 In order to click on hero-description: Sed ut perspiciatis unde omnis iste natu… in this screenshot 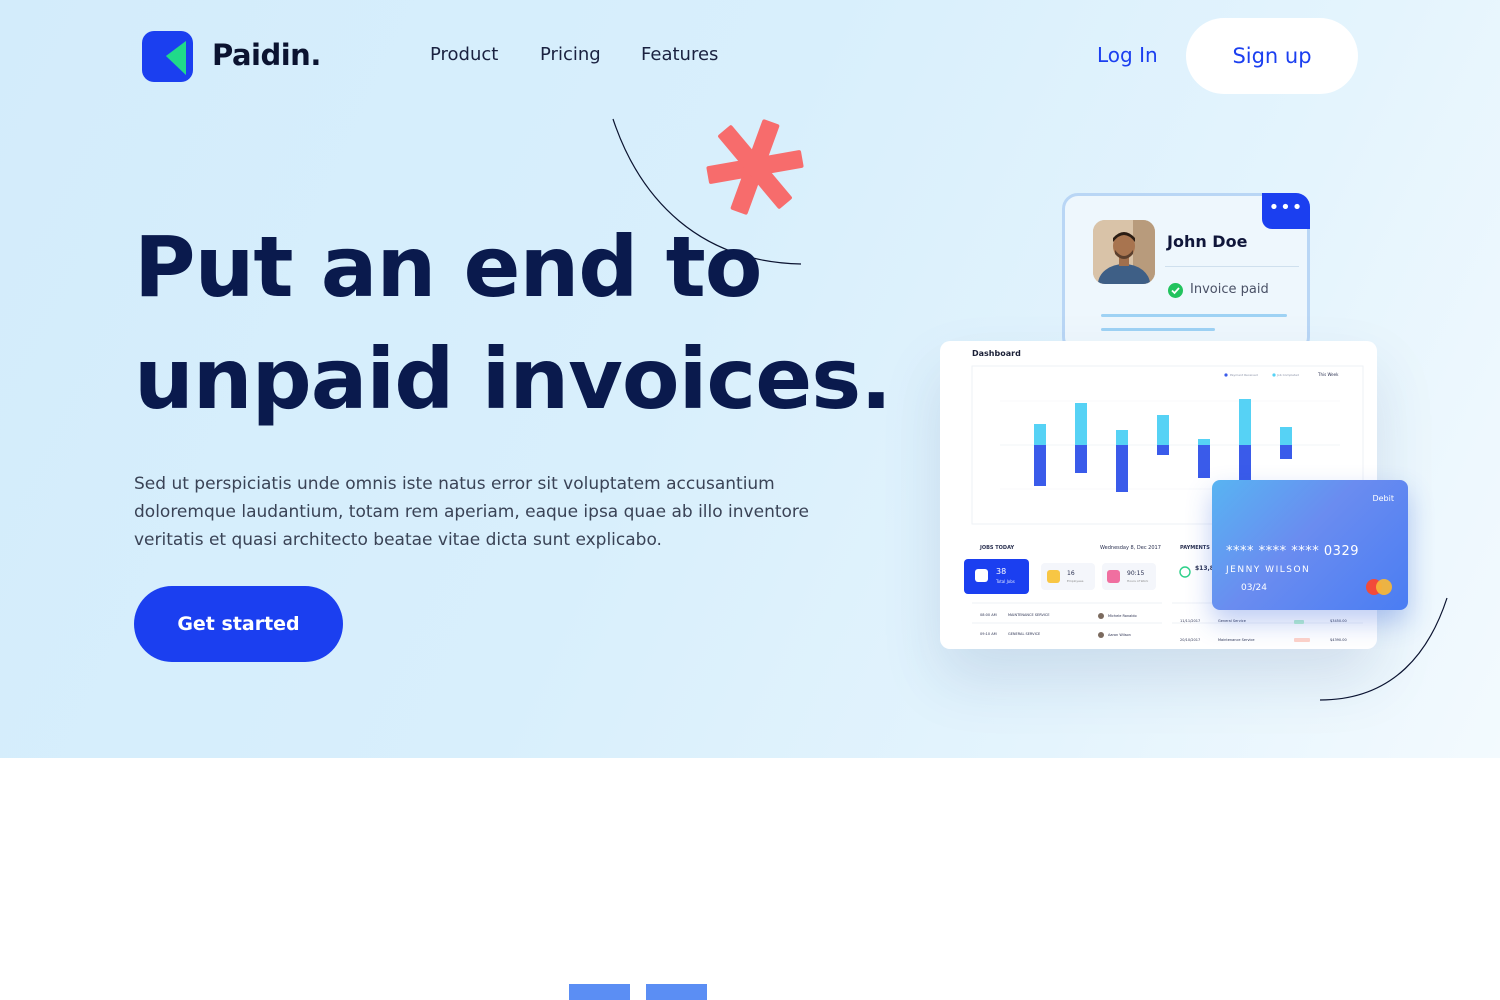, I will do `click(471, 512)`.